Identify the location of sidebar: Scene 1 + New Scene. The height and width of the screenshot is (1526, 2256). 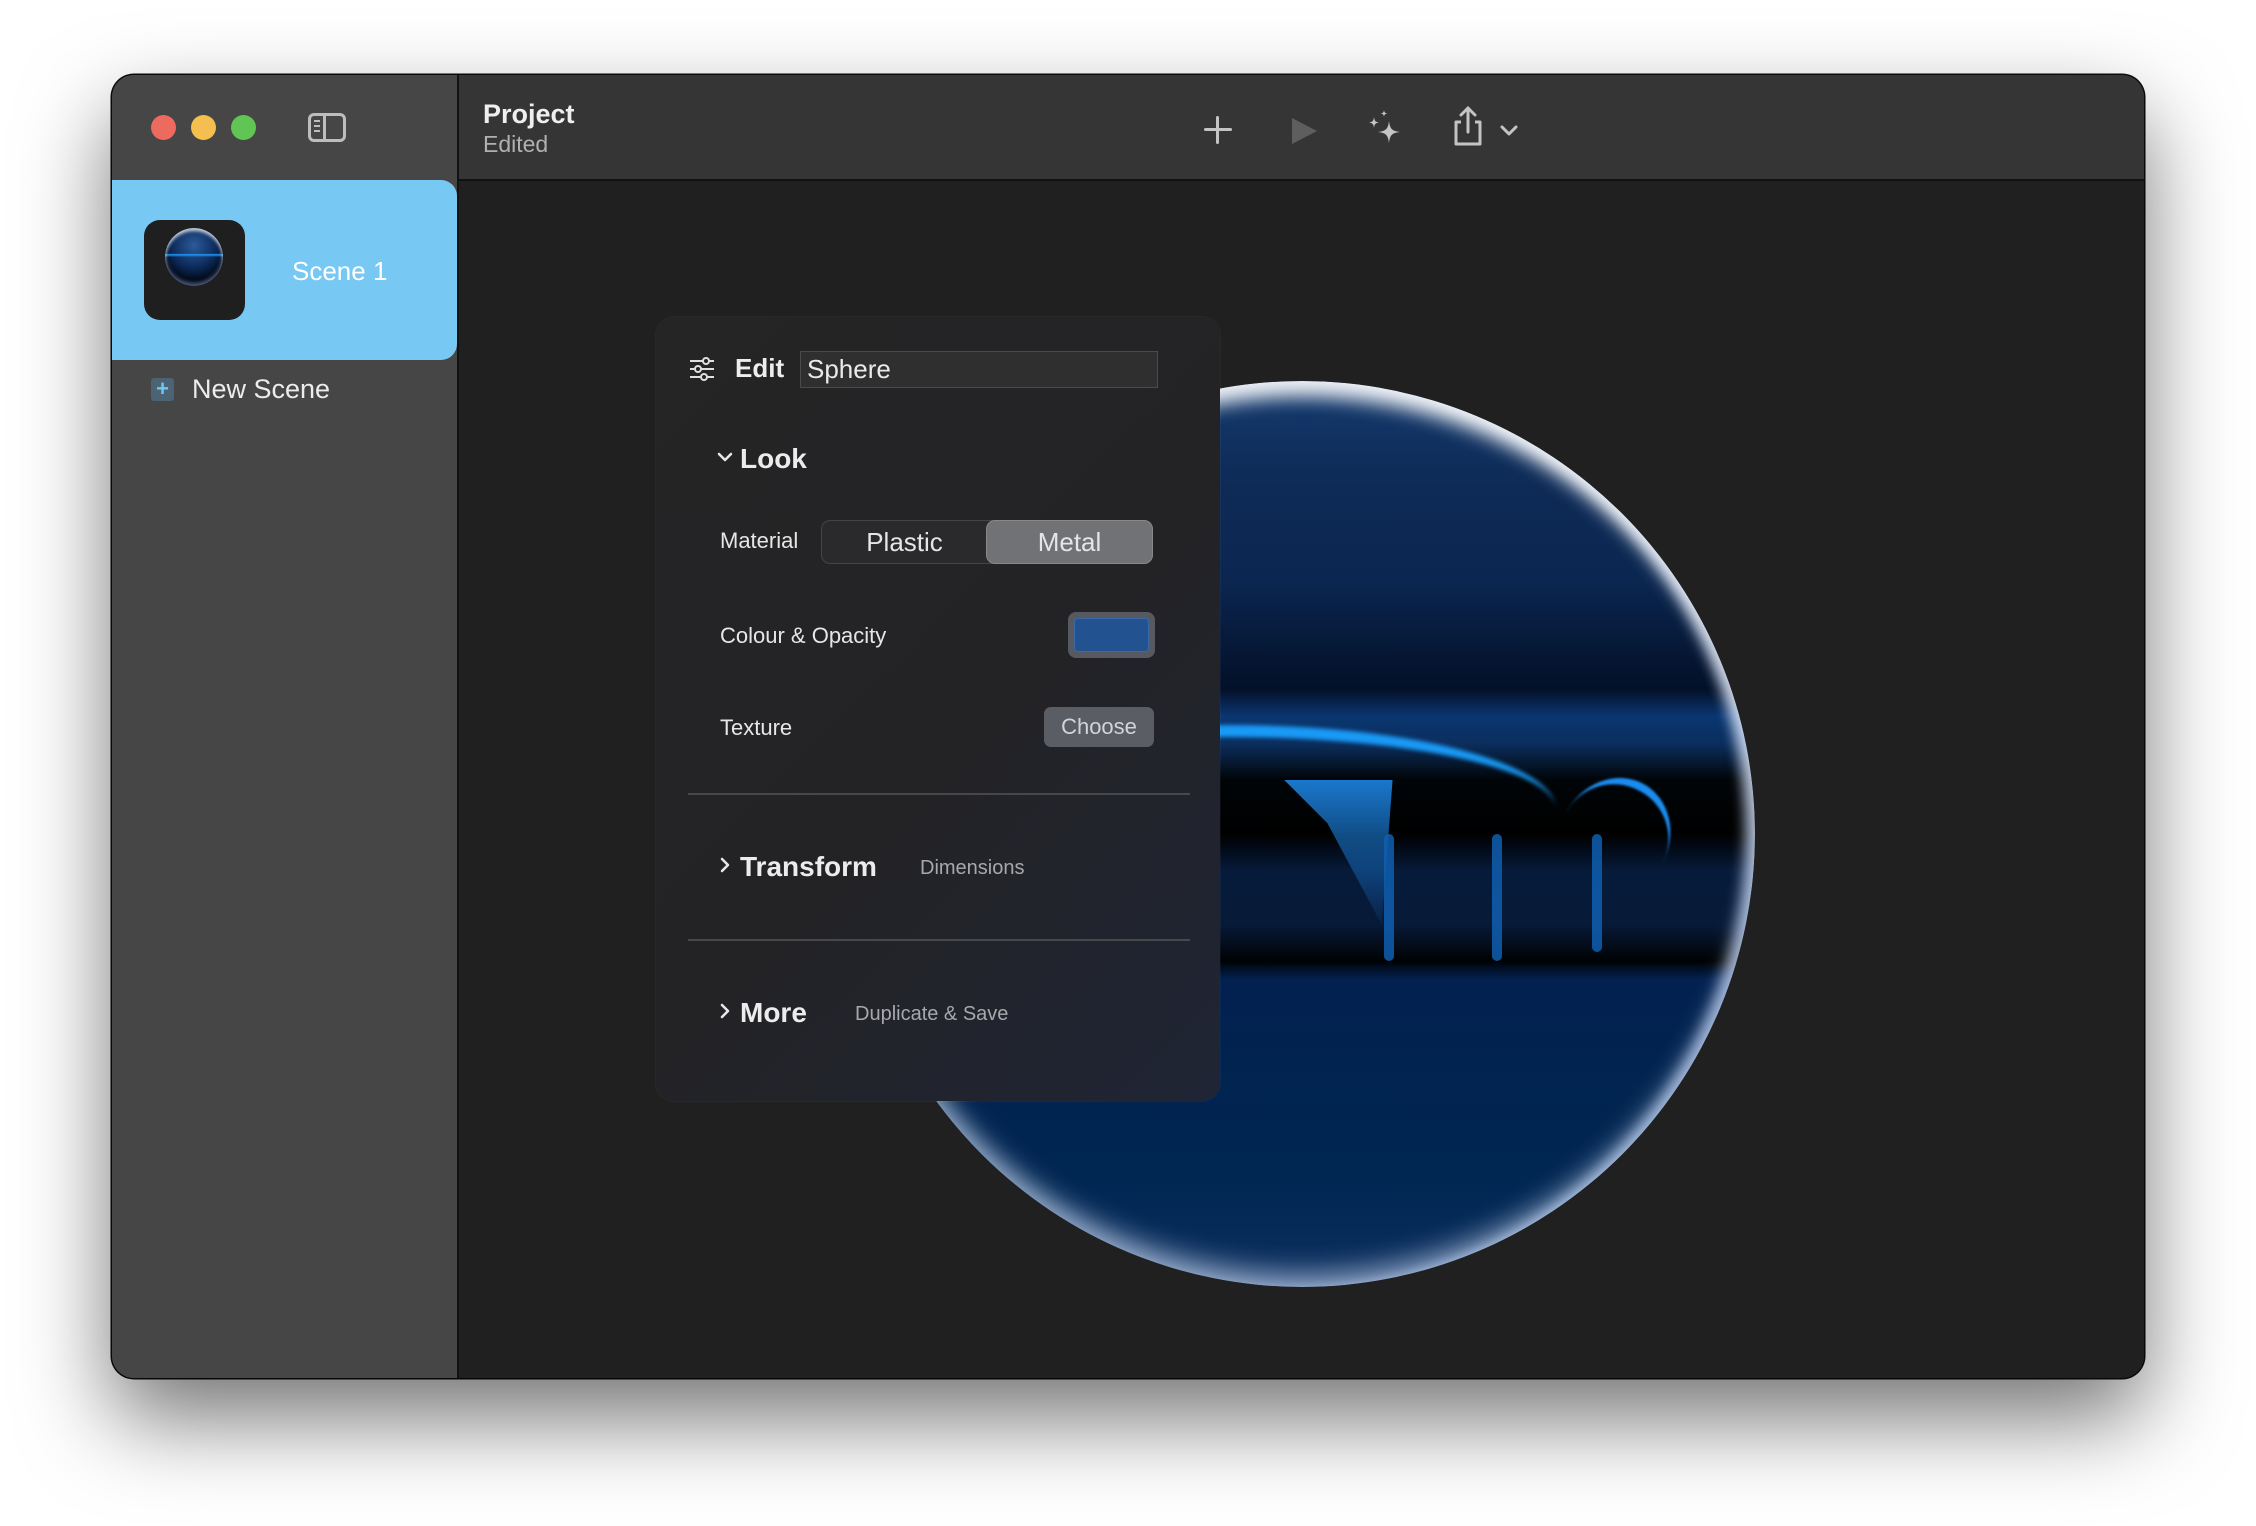
(285, 726).